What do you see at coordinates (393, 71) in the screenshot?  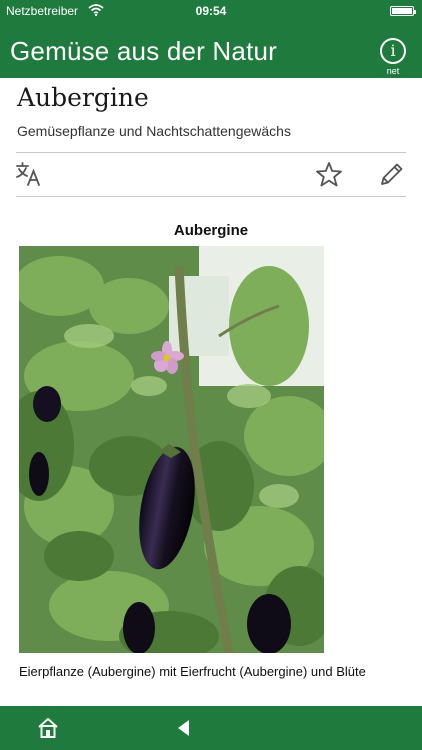 I see `info-sub-label: net` at bounding box center [393, 71].